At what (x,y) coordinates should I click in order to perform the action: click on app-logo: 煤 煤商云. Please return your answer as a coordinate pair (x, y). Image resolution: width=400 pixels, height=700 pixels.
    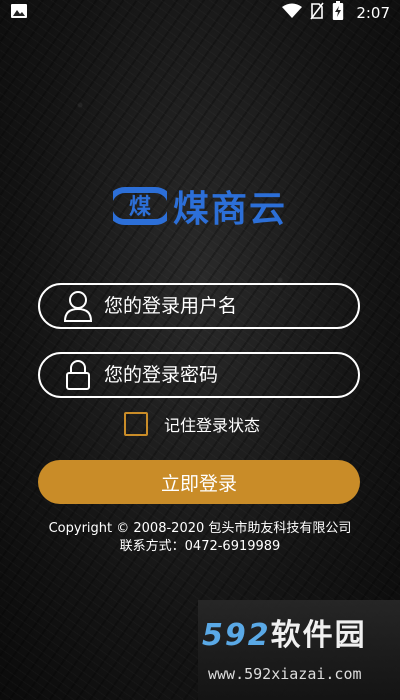
    Looking at the image, I should click on (200, 206).